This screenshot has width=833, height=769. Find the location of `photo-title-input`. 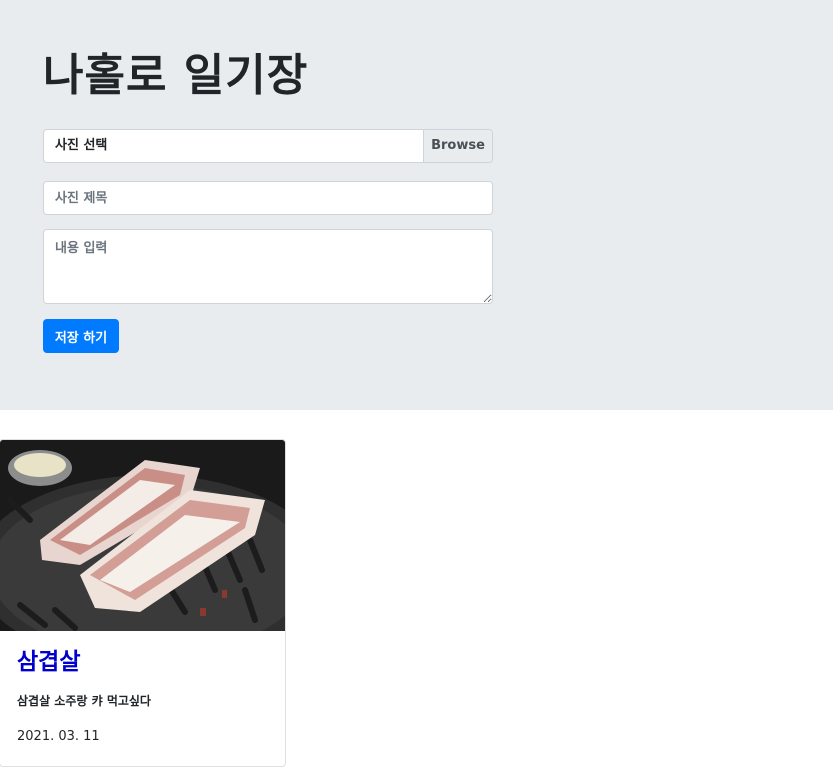

photo-title-input is located at coordinates (268, 198).